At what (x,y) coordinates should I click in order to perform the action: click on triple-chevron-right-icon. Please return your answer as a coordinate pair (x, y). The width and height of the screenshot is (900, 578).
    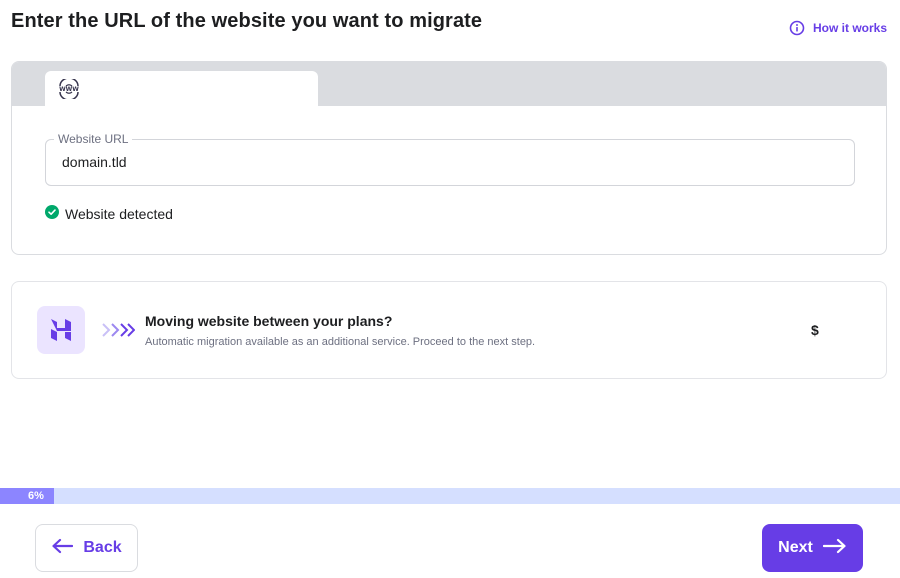
    Looking at the image, I should click on (118, 332).